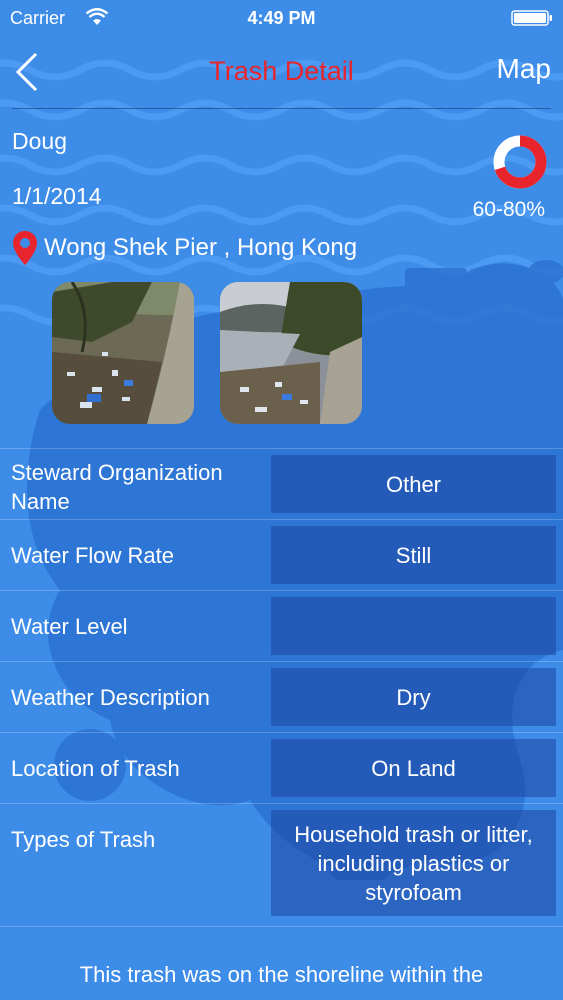 The width and height of the screenshot is (563, 1000). What do you see at coordinates (69, 626) in the screenshot?
I see `detail-label: Water Level` at bounding box center [69, 626].